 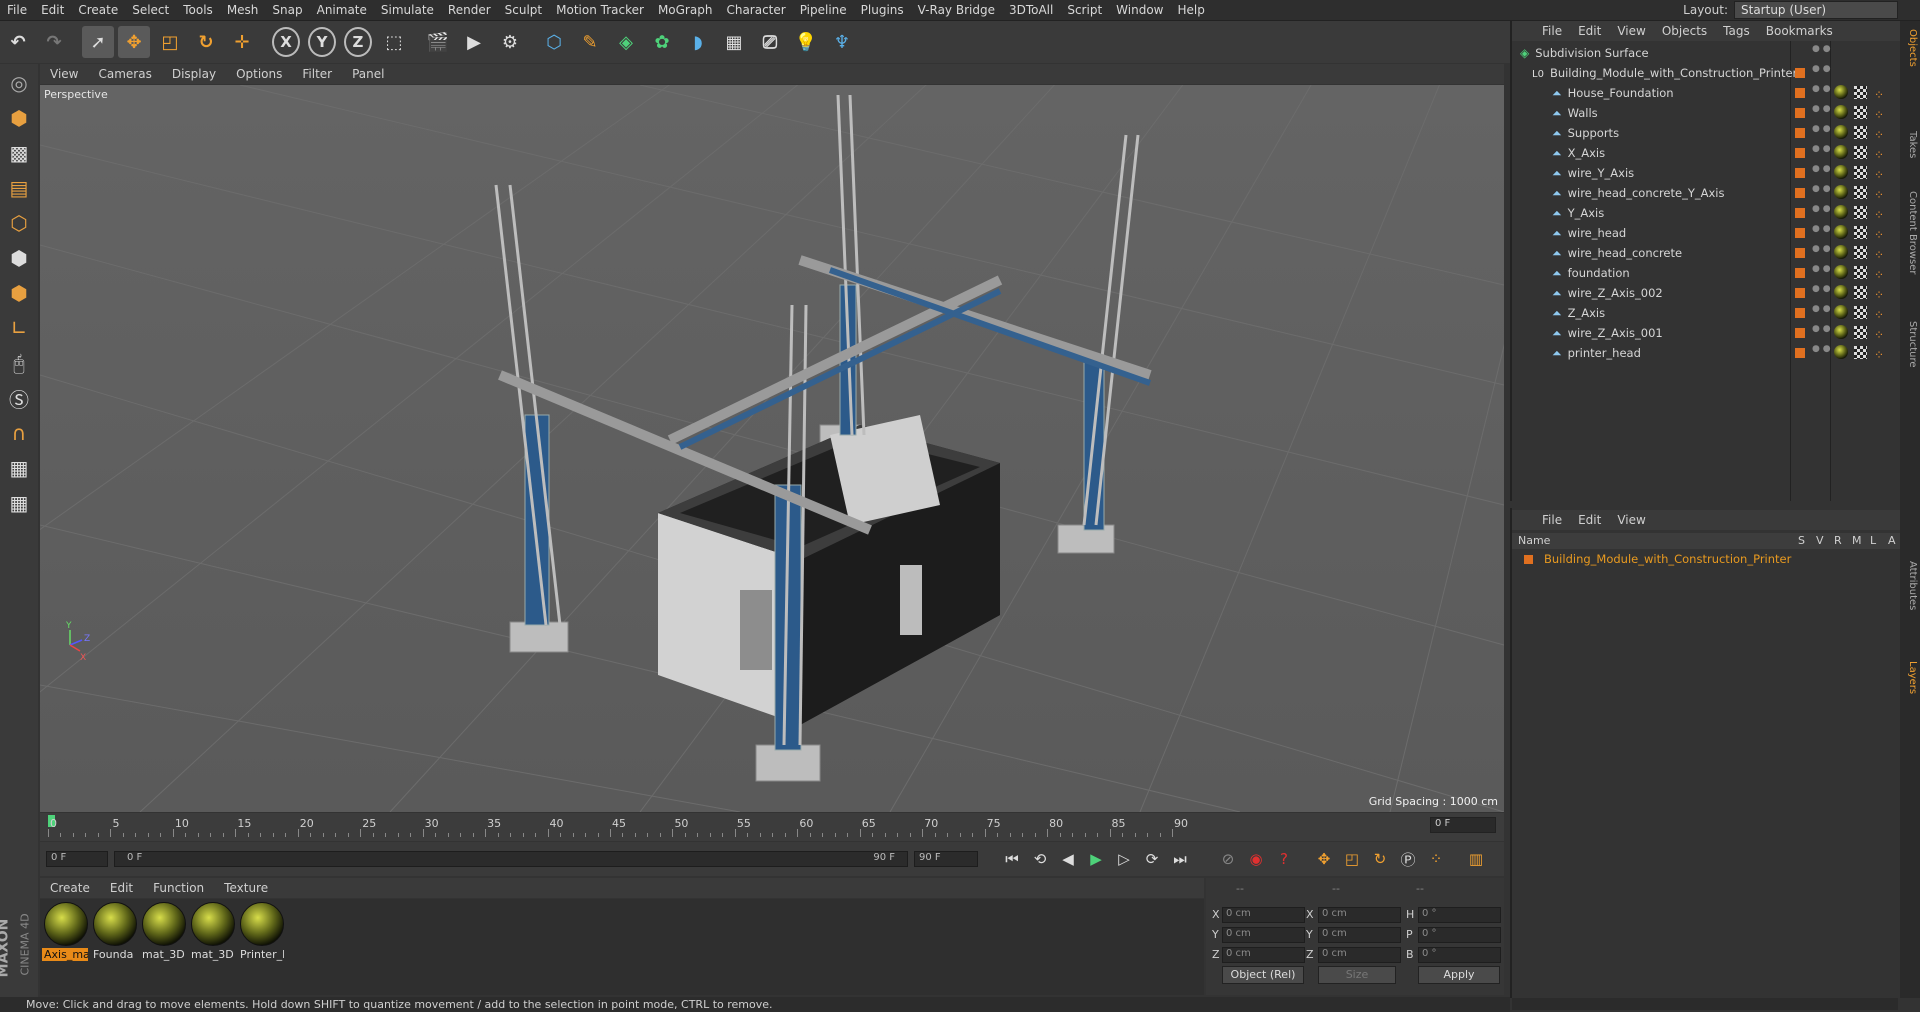 I want to click on object-row-foundation: ⏶ foundation ● ● ⁘, so click(x=1706, y=273).